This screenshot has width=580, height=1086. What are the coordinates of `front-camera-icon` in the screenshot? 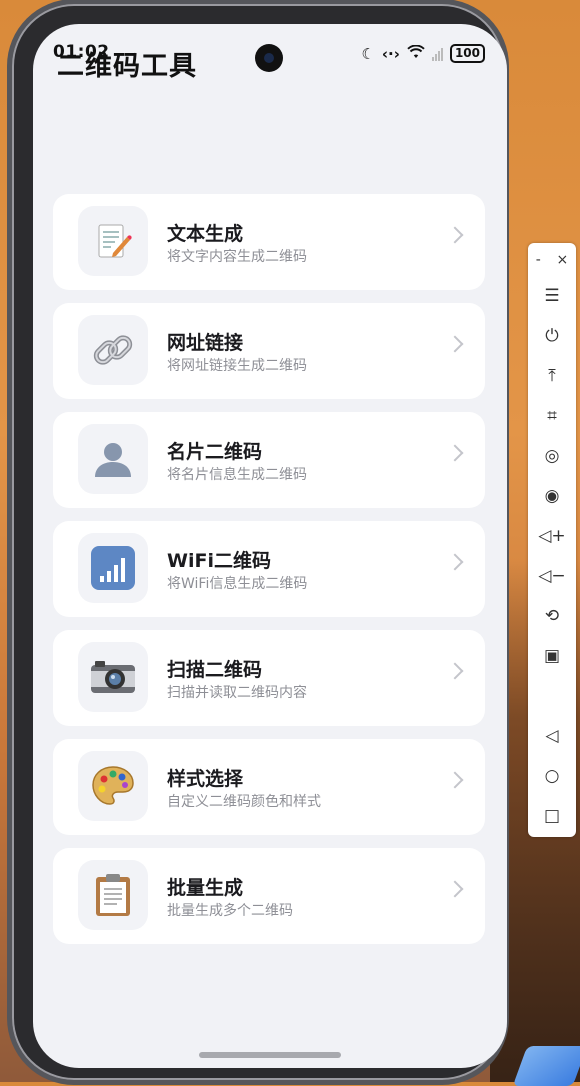 It's located at (269, 58).